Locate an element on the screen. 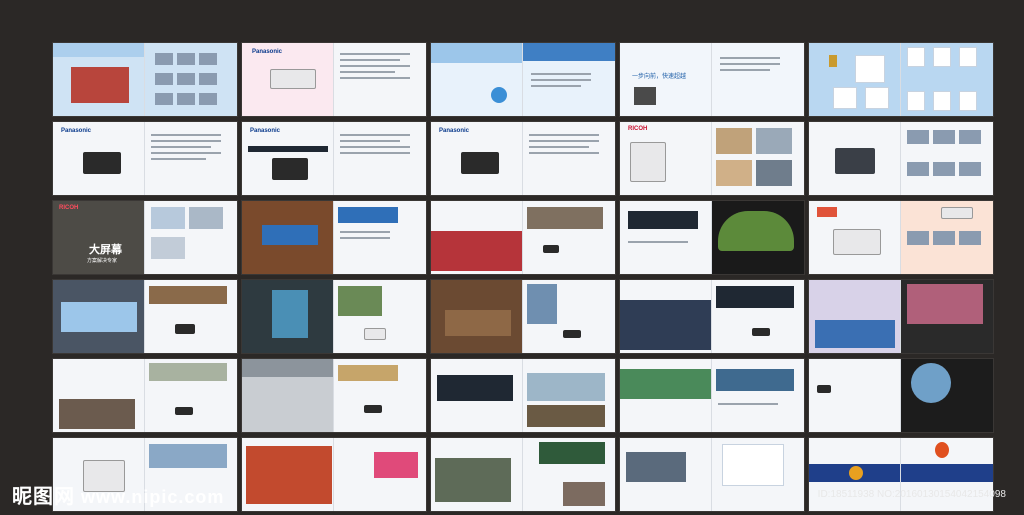  spread-r2c2: Panasonic is located at coordinates (334, 158).